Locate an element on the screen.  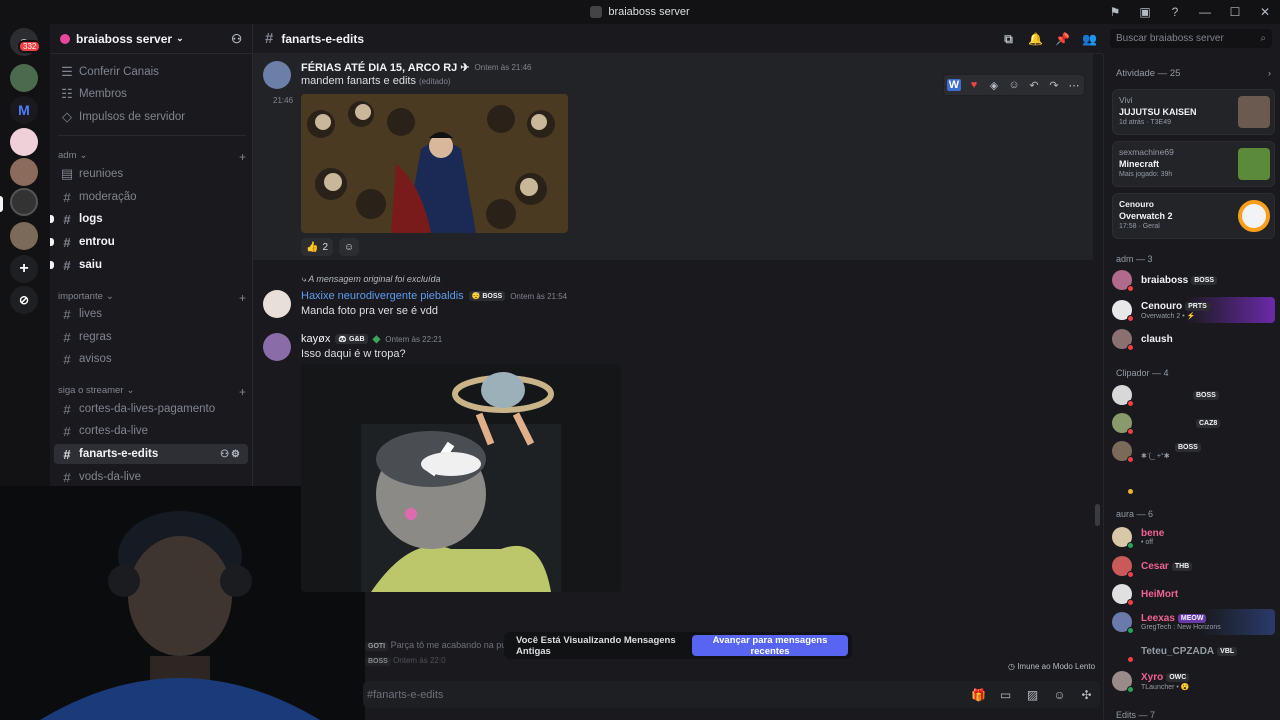
channel-cortes-da-live: # cortes-da-live is located at coordinates (151, 431).